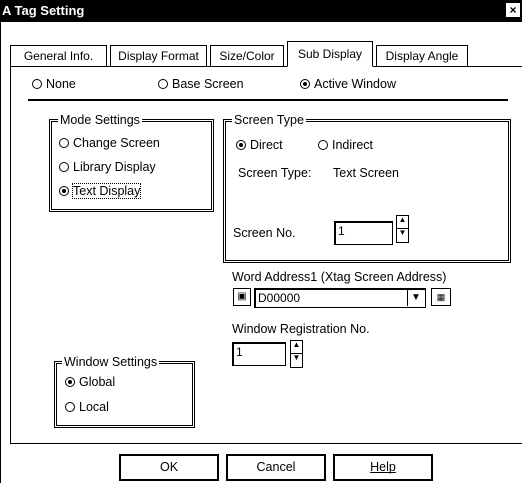 The height and width of the screenshot is (483, 522). Describe the element at coordinates (266, 66) in the screenshot. I see `tab-strip-divider` at that location.